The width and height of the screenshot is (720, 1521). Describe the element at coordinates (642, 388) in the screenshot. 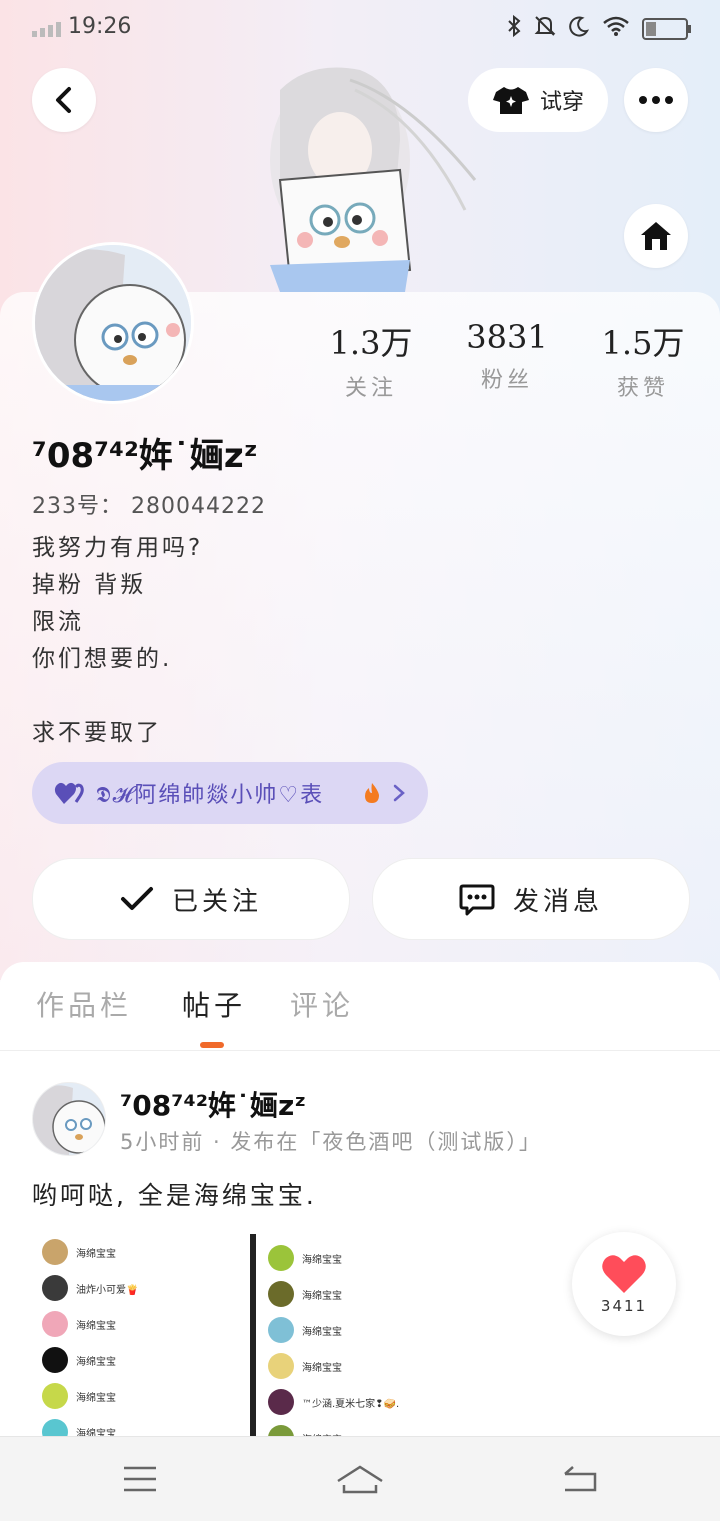

I see `stat-likes-label: 获赞` at that location.